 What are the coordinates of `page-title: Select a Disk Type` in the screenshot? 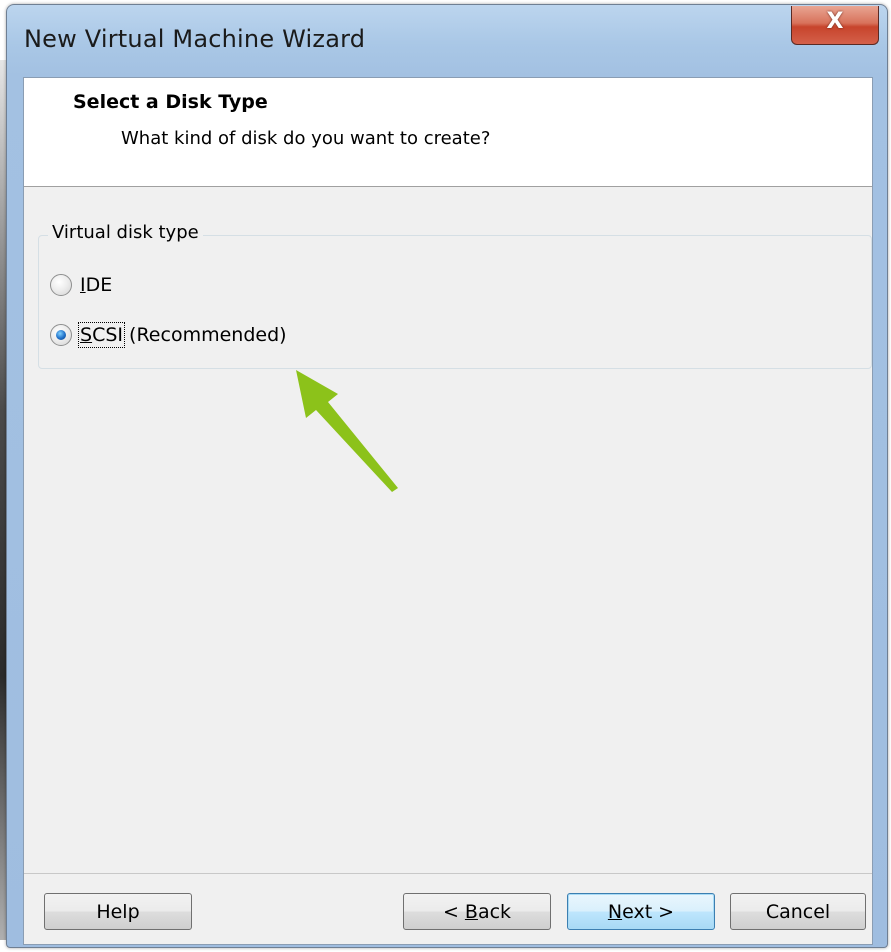 It's located at (170, 102).